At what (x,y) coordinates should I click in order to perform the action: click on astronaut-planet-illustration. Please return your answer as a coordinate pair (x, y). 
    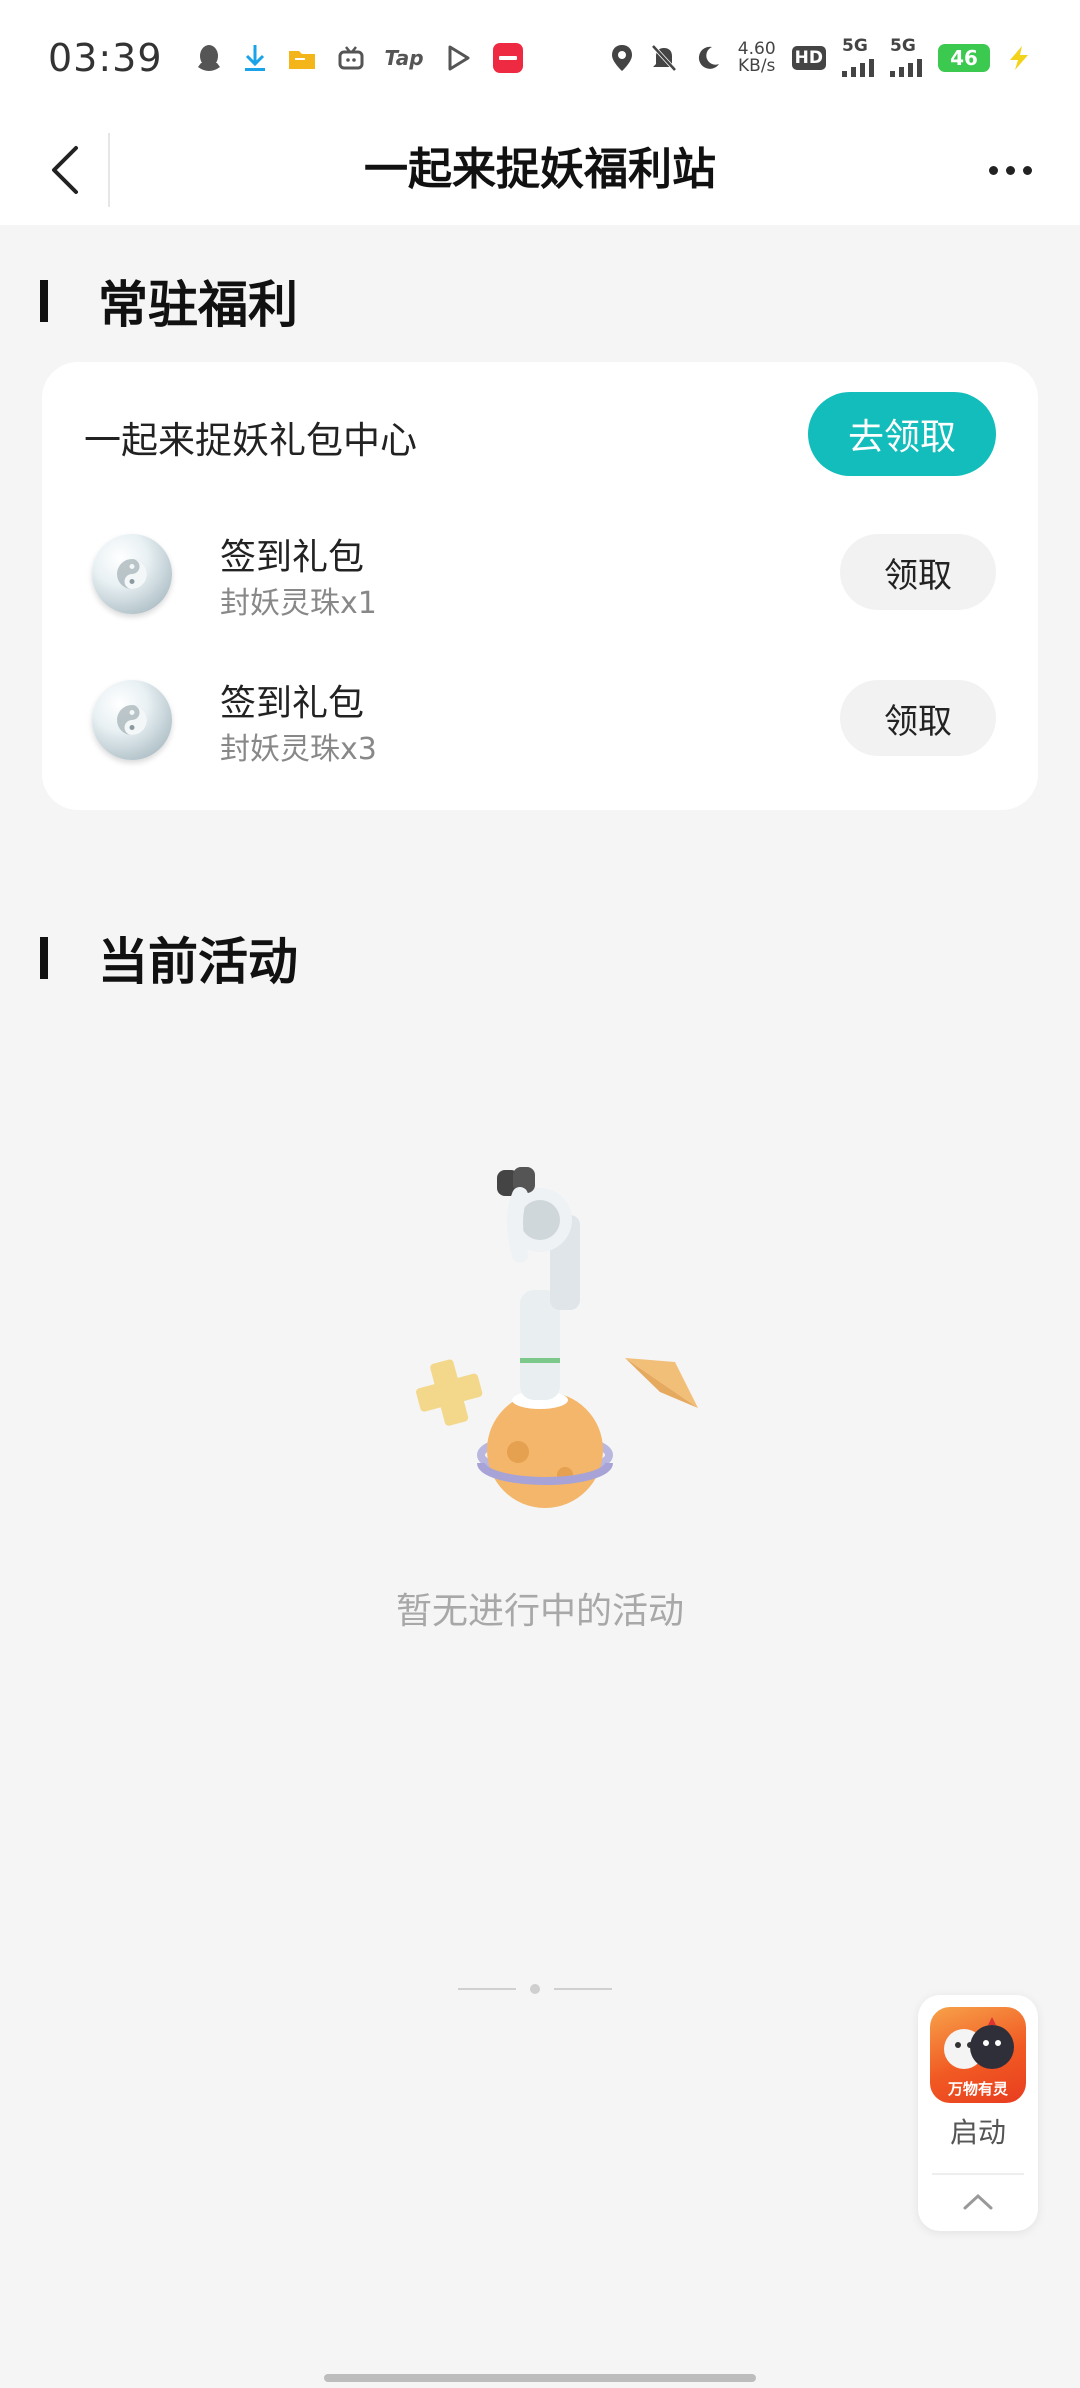
    Looking at the image, I should click on (540, 1340).